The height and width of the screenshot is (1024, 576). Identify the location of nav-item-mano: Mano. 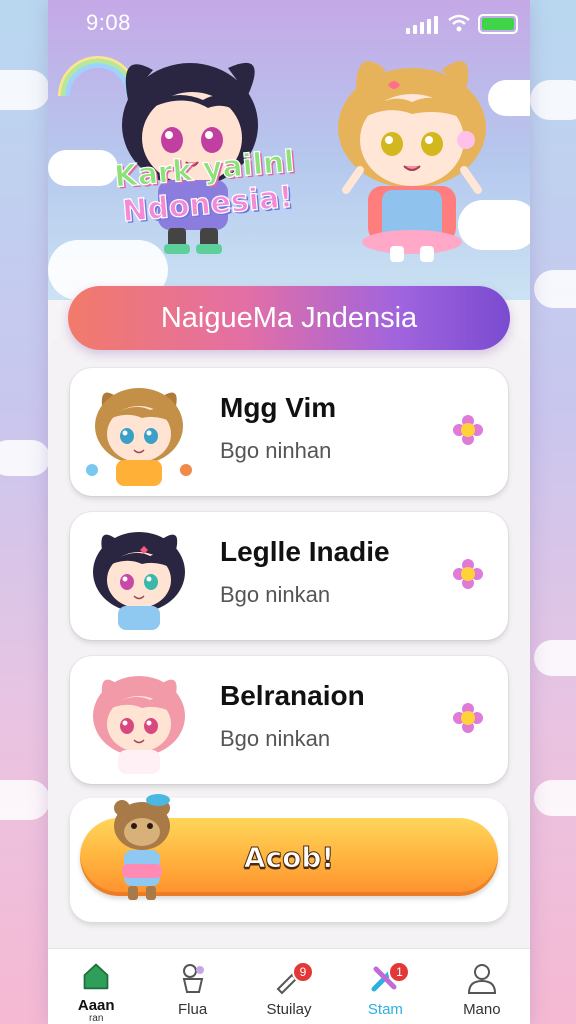
(482, 986).